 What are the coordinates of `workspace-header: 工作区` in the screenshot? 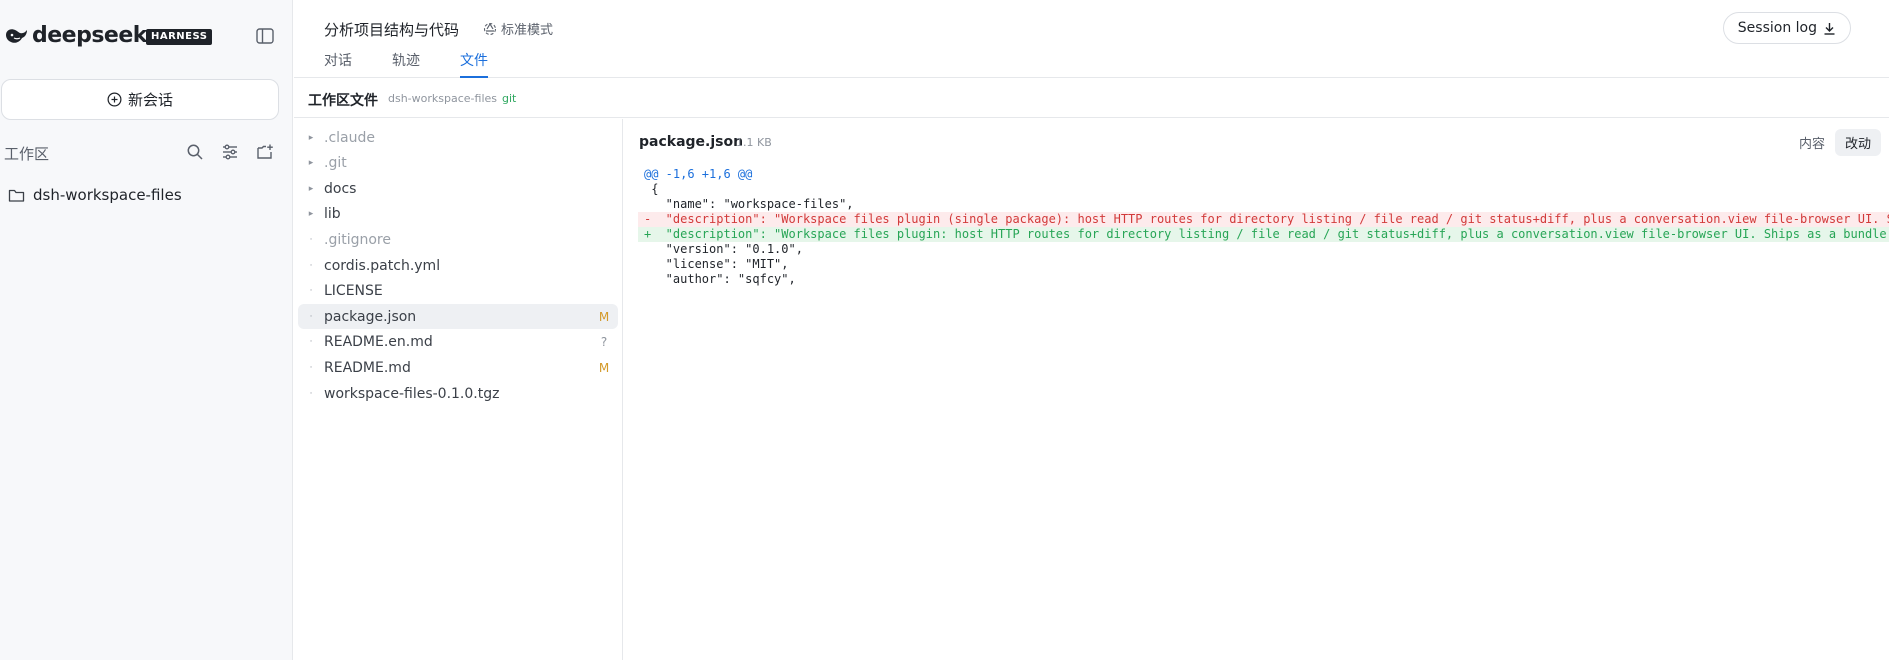 It's located at (144, 152).